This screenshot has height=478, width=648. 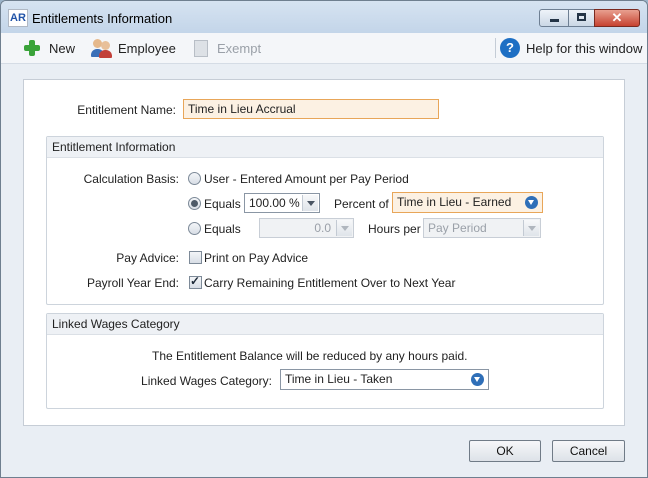 What do you see at coordinates (274, 203) in the screenshot?
I see `percent-value: 100.00 %` at bounding box center [274, 203].